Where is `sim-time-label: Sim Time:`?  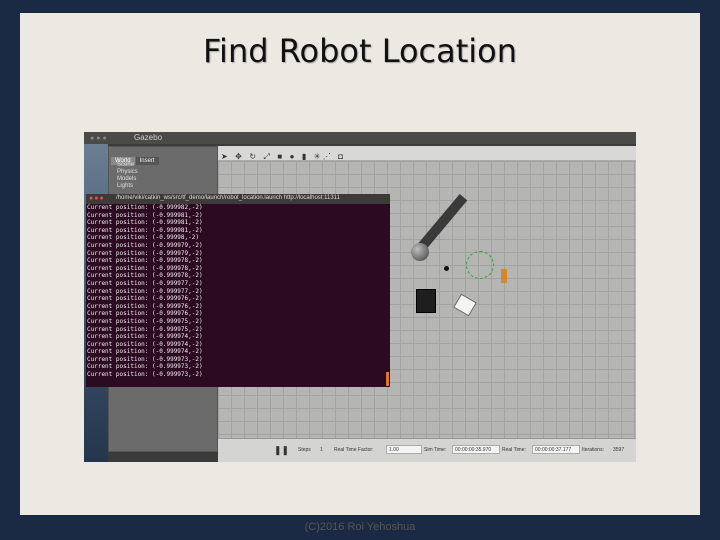 sim-time-label: Sim Time: is located at coordinates (435, 450).